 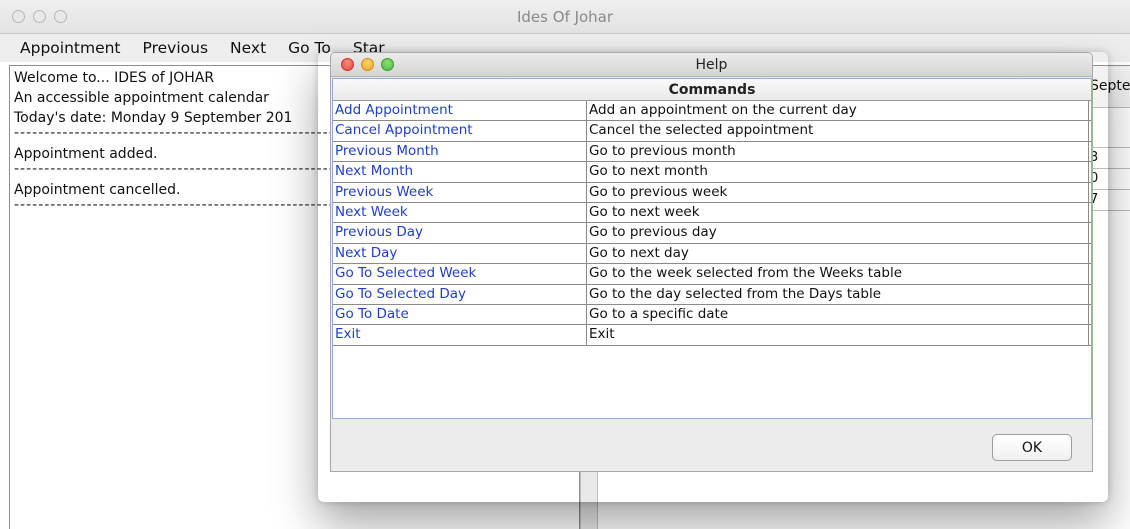 What do you see at coordinates (712, 90) in the screenshot?
I see `commands-column-header: Commands` at bounding box center [712, 90].